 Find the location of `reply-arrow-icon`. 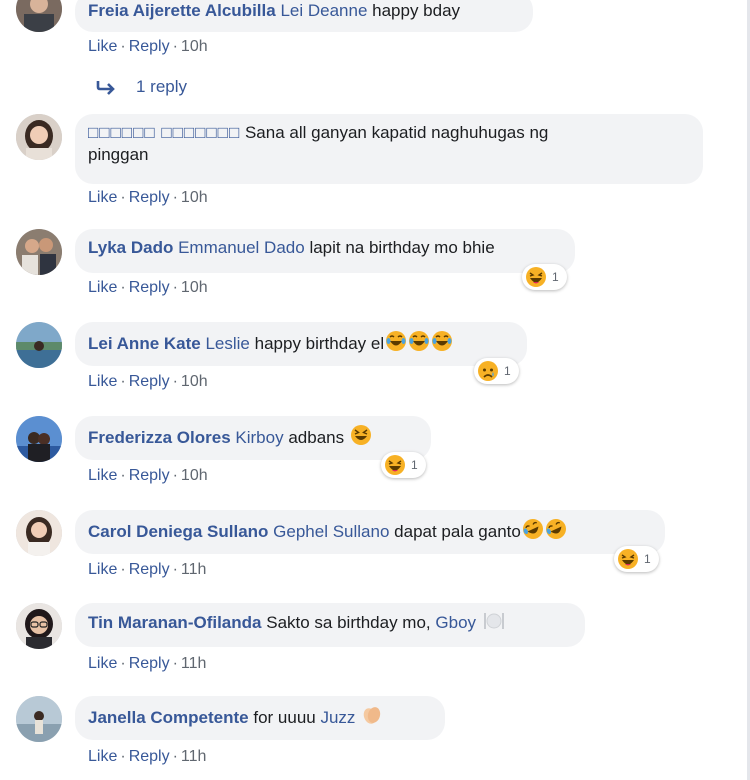

reply-arrow-icon is located at coordinates (105, 88).